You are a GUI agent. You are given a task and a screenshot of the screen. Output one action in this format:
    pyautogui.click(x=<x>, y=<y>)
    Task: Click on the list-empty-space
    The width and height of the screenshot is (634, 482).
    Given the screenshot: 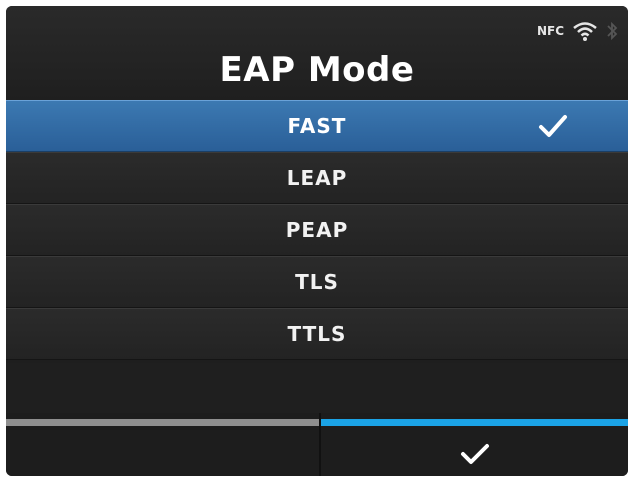 What is the action you would take?
    pyautogui.click(x=317, y=388)
    